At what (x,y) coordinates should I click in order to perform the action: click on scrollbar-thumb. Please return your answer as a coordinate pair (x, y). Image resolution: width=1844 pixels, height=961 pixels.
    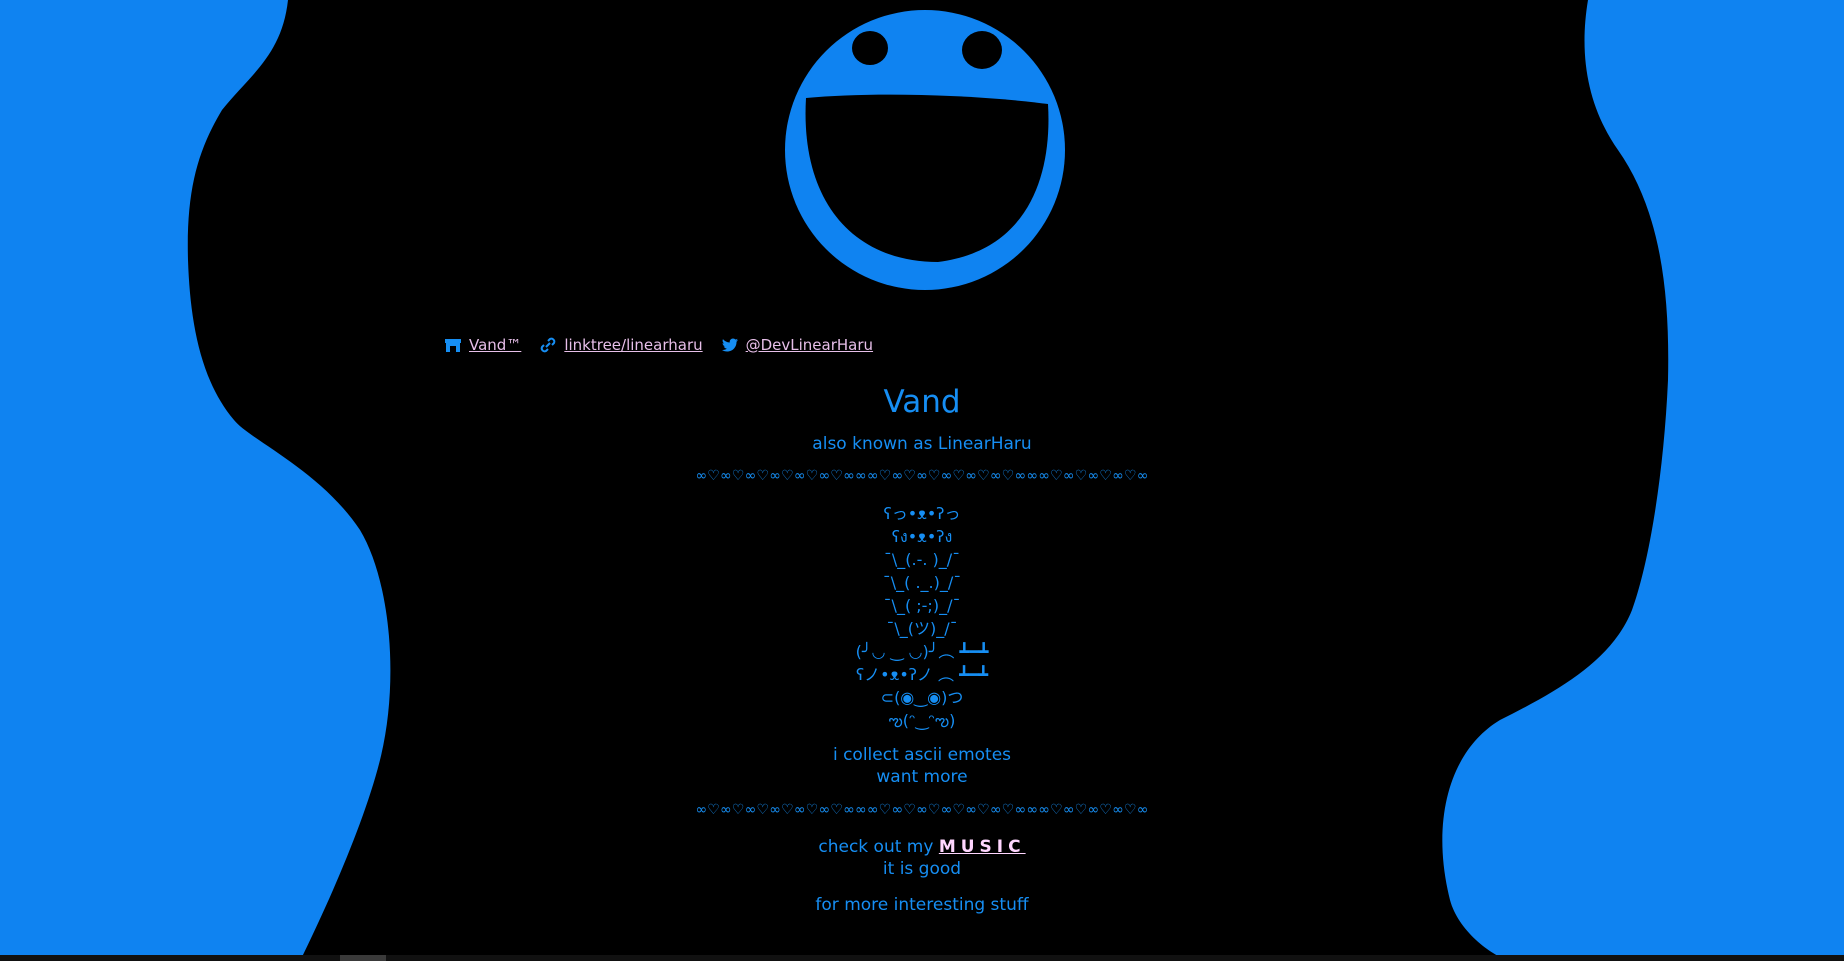
    Looking at the image, I should click on (363, 958).